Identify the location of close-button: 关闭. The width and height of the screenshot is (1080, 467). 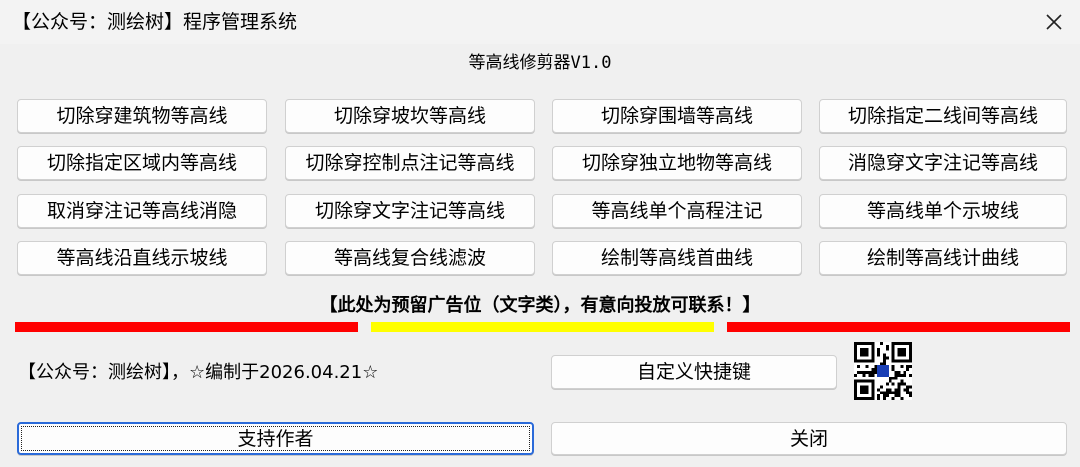
(809, 438).